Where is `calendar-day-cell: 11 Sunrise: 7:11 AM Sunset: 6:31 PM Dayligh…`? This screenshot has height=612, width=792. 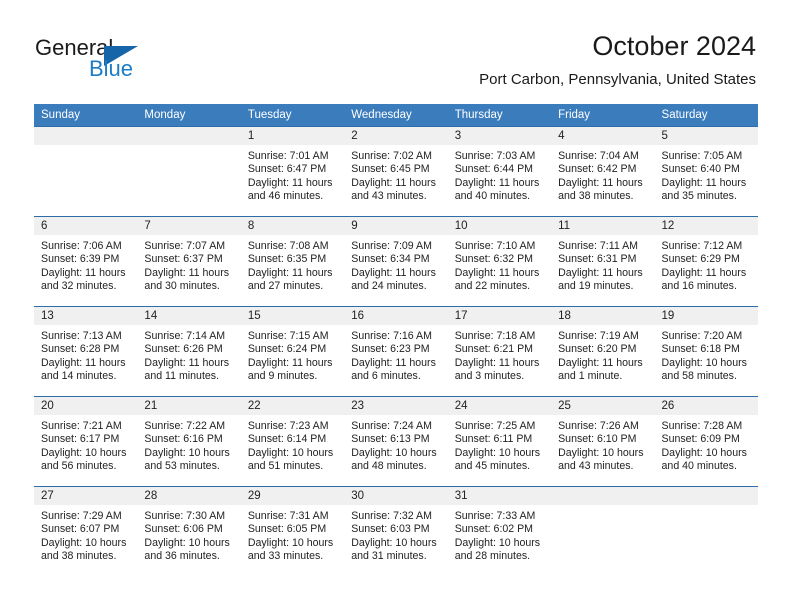 calendar-day-cell: 11 Sunrise: 7:11 AM Sunset: 6:31 PM Dayligh… is located at coordinates (603, 261).